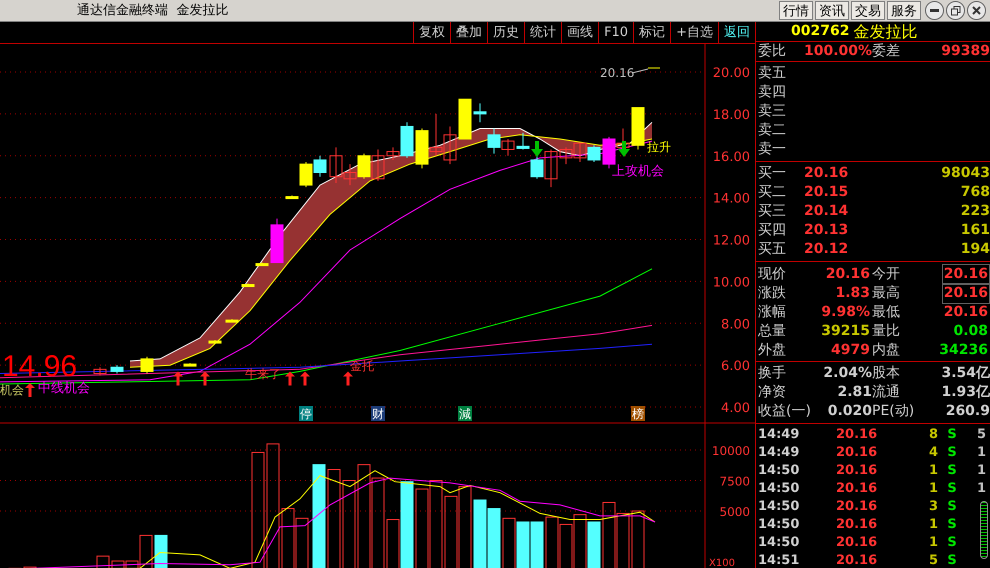  What do you see at coordinates (967, 411) in the screenshot?
I see `quote-value: 260.9` at bounding box center [967, 411].